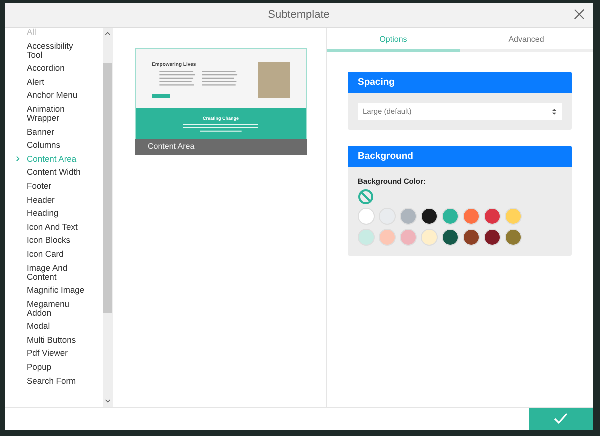  I want to click on chevron-icon, so click(18, 159).